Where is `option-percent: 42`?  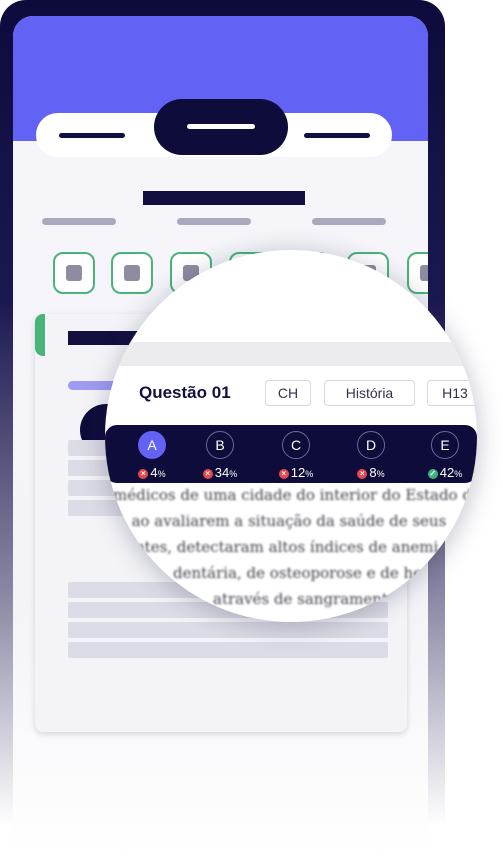 option-percent: 42 is located at coordinates (447, 472).